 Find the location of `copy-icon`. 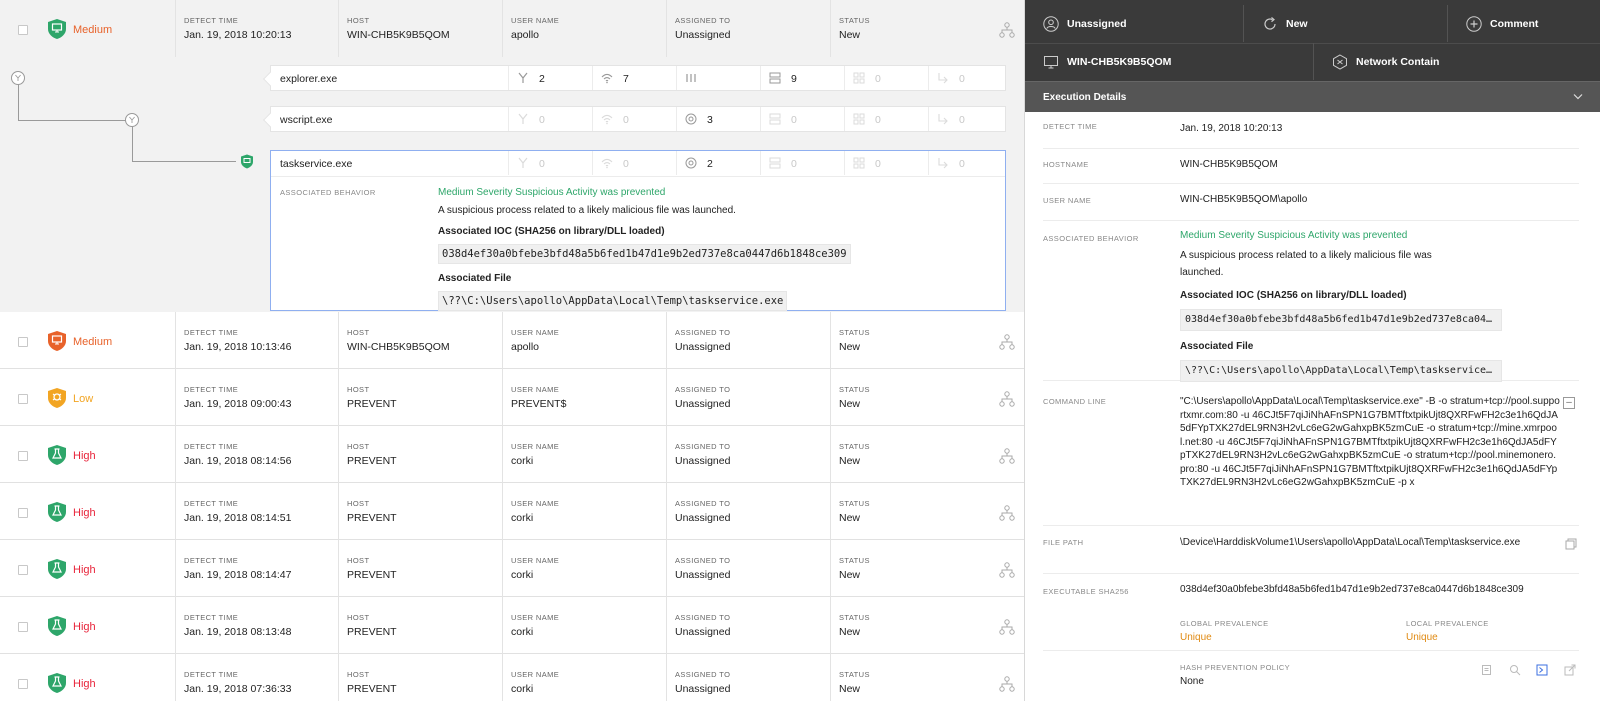

copy-icon is located at coordinates (1571, 544).